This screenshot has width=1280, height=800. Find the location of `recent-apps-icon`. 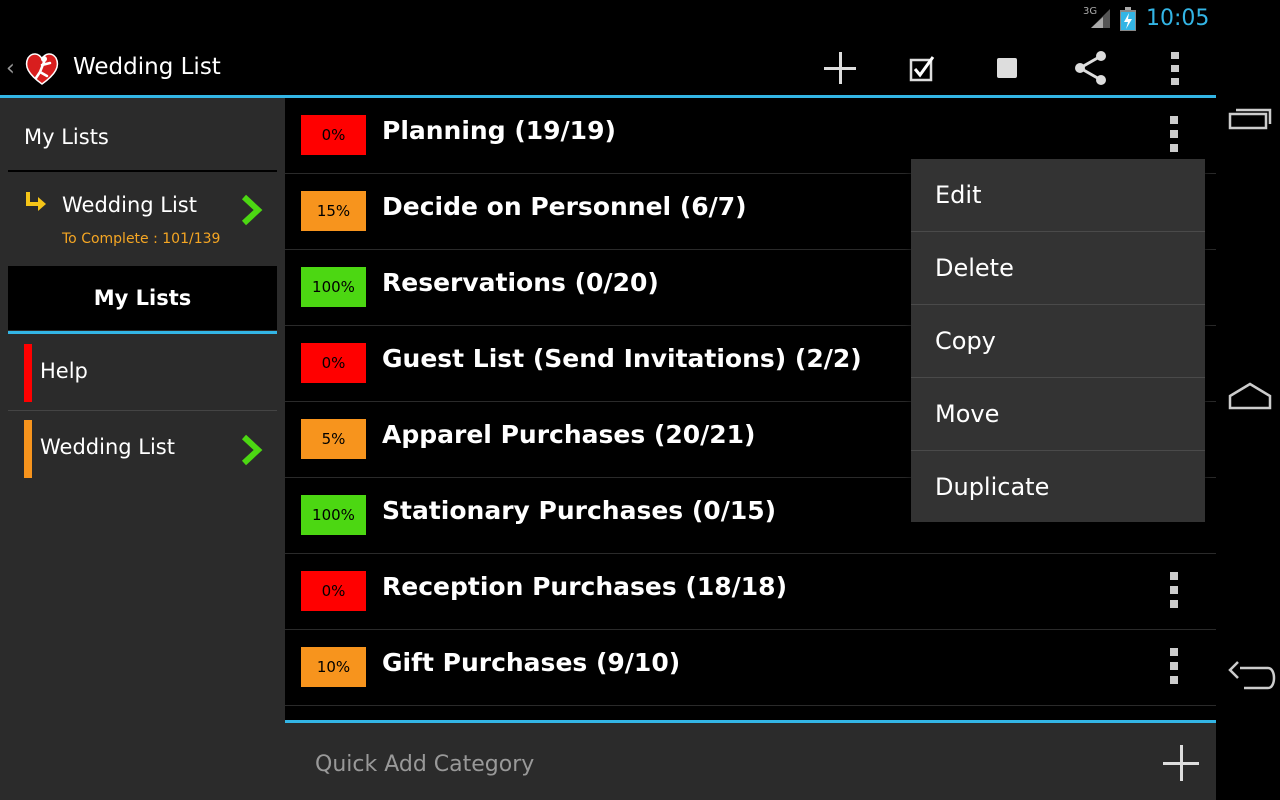

recent-apps-icon is located at coordinates (1250, 120).